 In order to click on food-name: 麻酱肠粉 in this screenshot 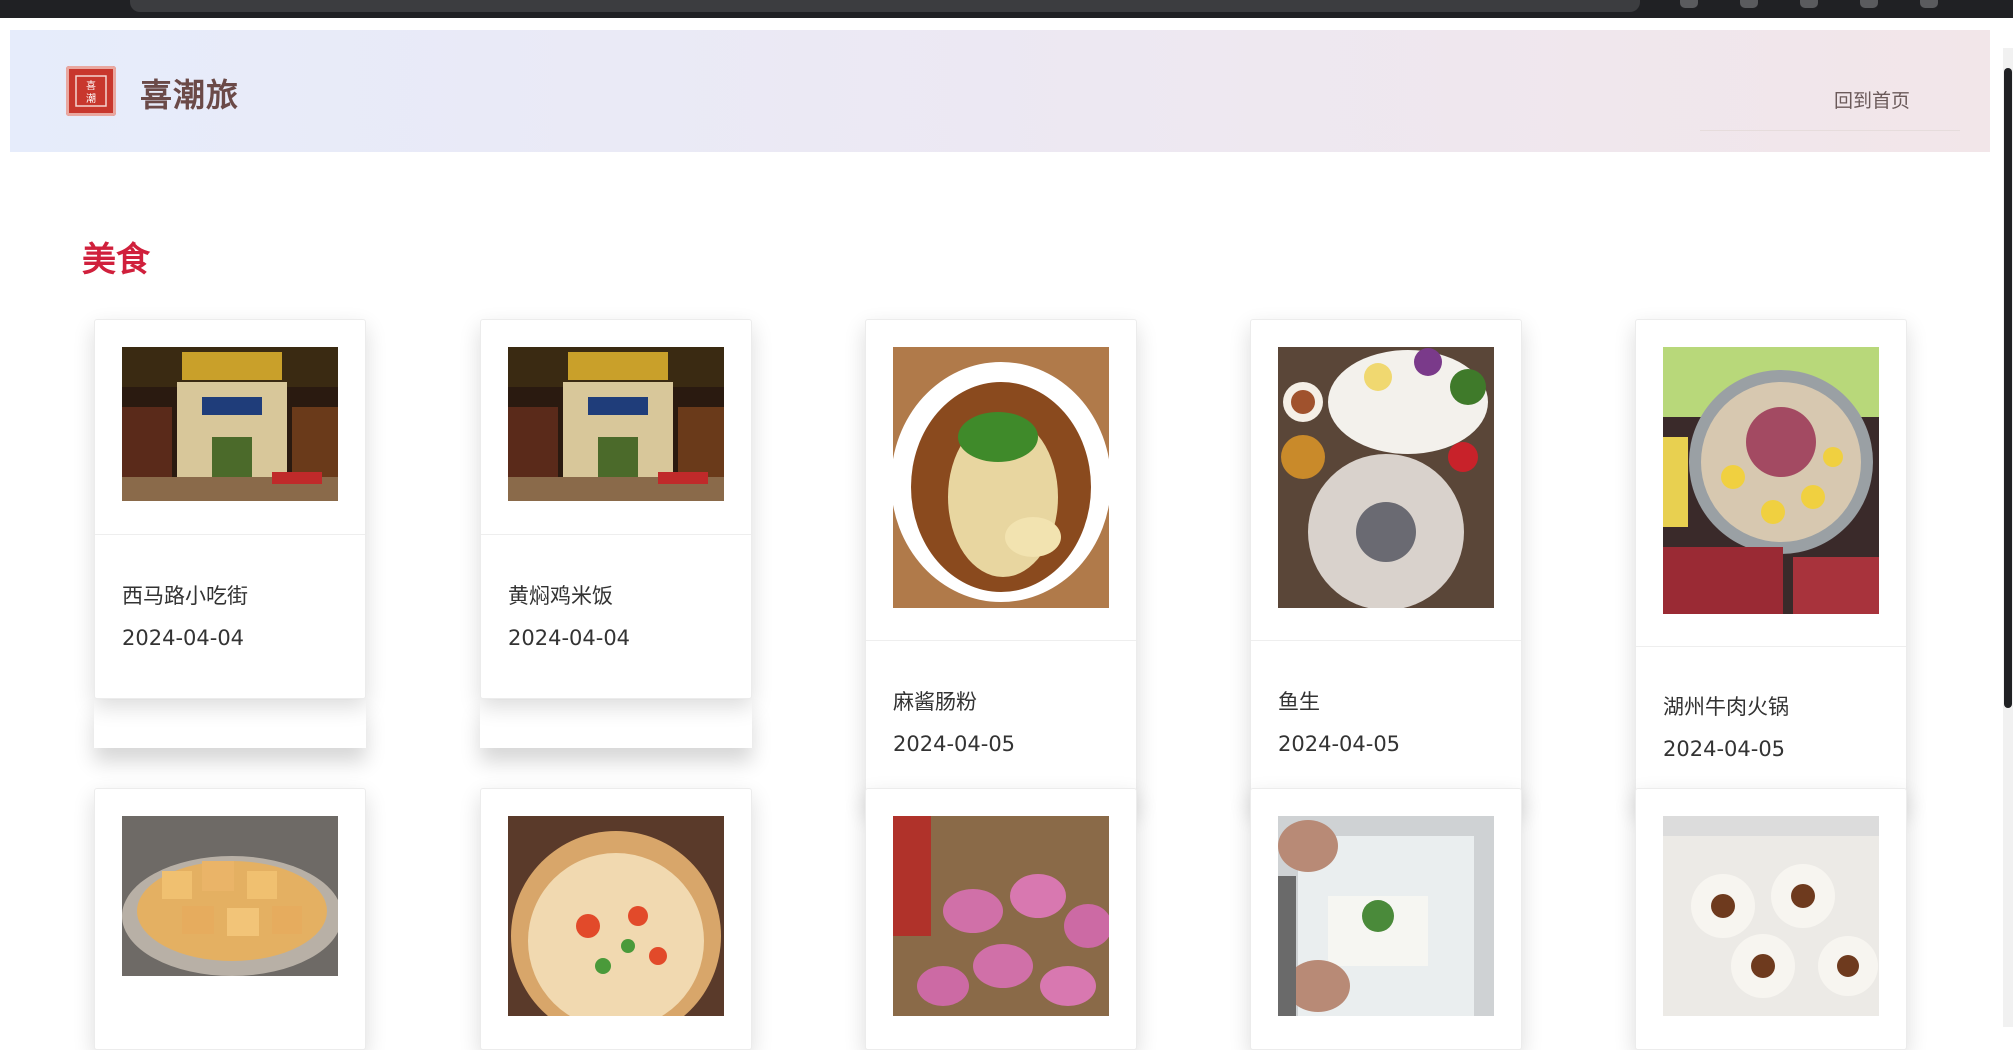, I will do `click(935, 701)`.